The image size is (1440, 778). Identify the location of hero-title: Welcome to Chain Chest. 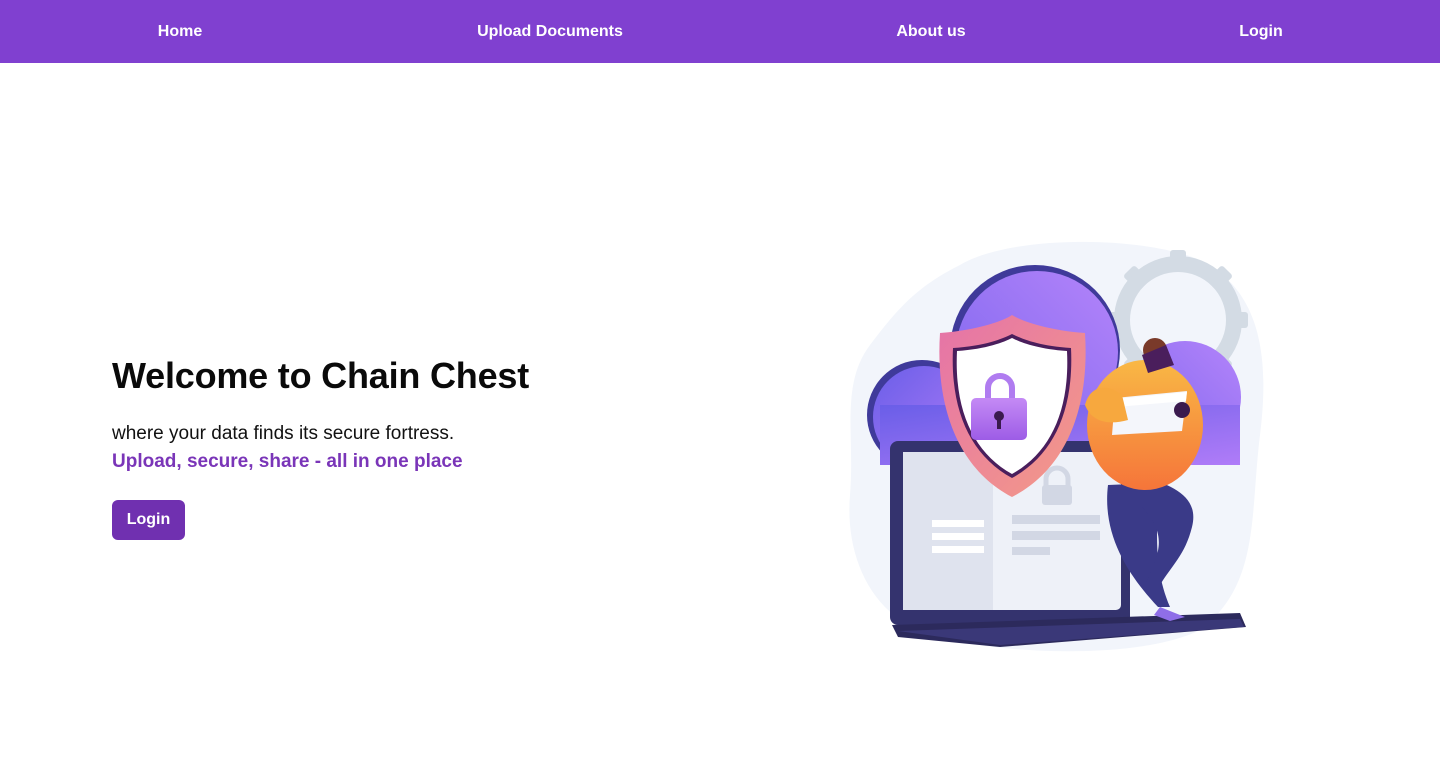
(321, 375).